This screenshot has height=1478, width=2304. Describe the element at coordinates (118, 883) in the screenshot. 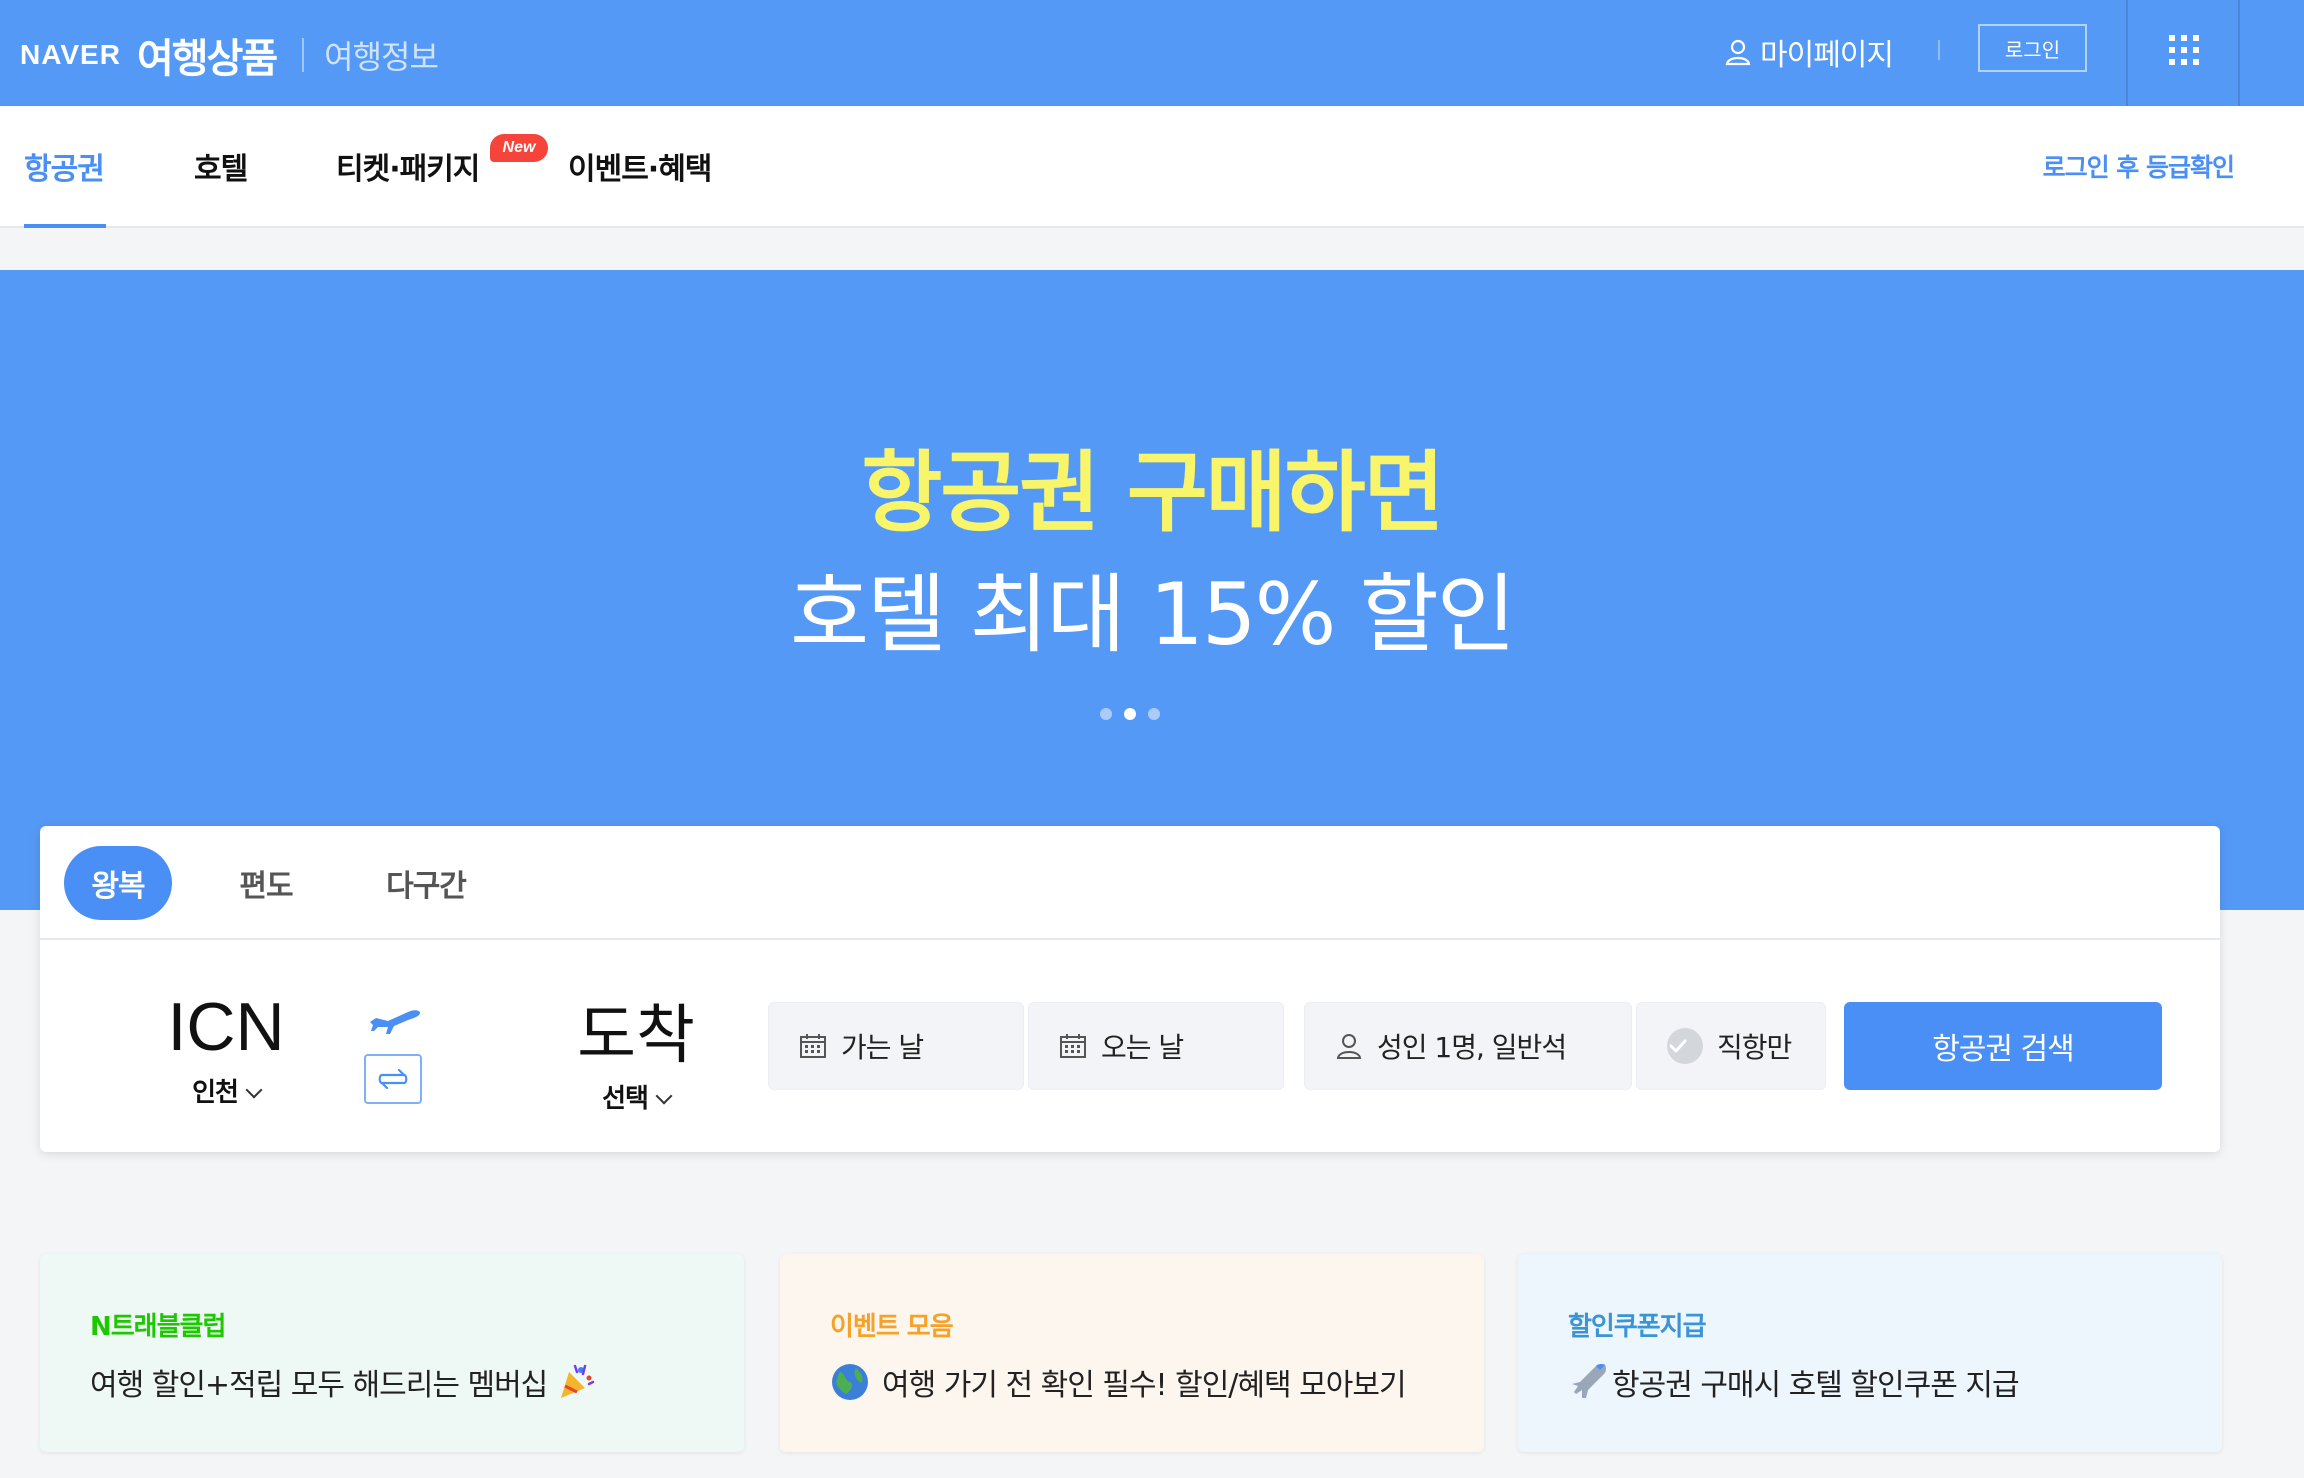

I see `trip-round-trip: 왕복` at that location.